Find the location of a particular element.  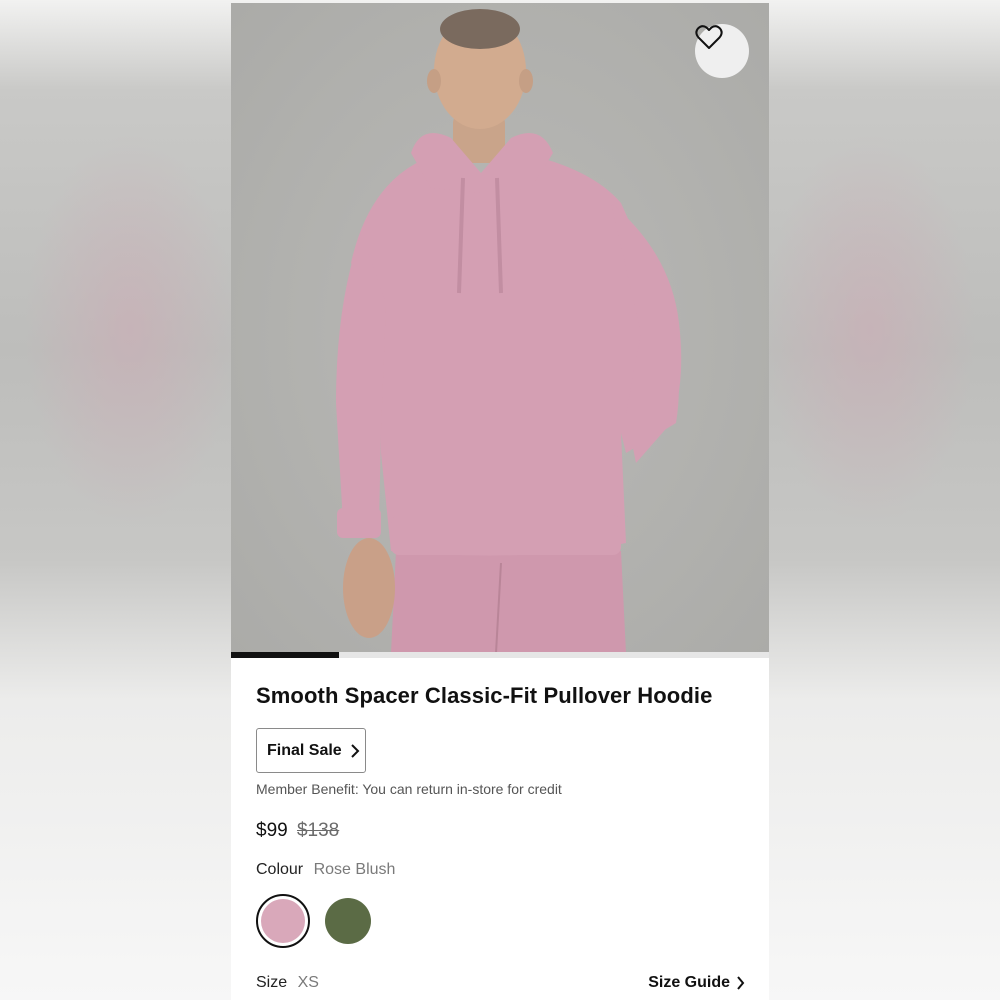

size-label: Size is located at coordinates (272, 982).